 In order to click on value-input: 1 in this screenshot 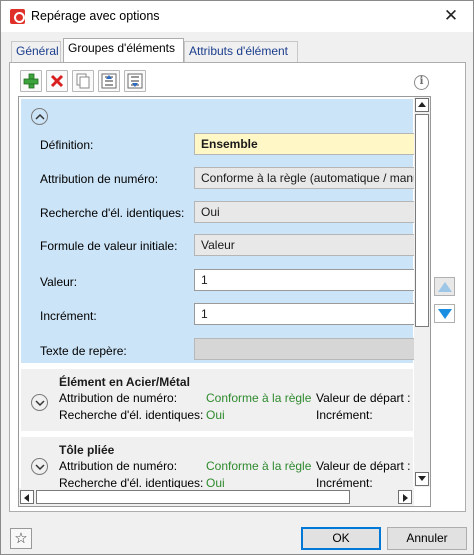, I will do `click(305, 280)`.